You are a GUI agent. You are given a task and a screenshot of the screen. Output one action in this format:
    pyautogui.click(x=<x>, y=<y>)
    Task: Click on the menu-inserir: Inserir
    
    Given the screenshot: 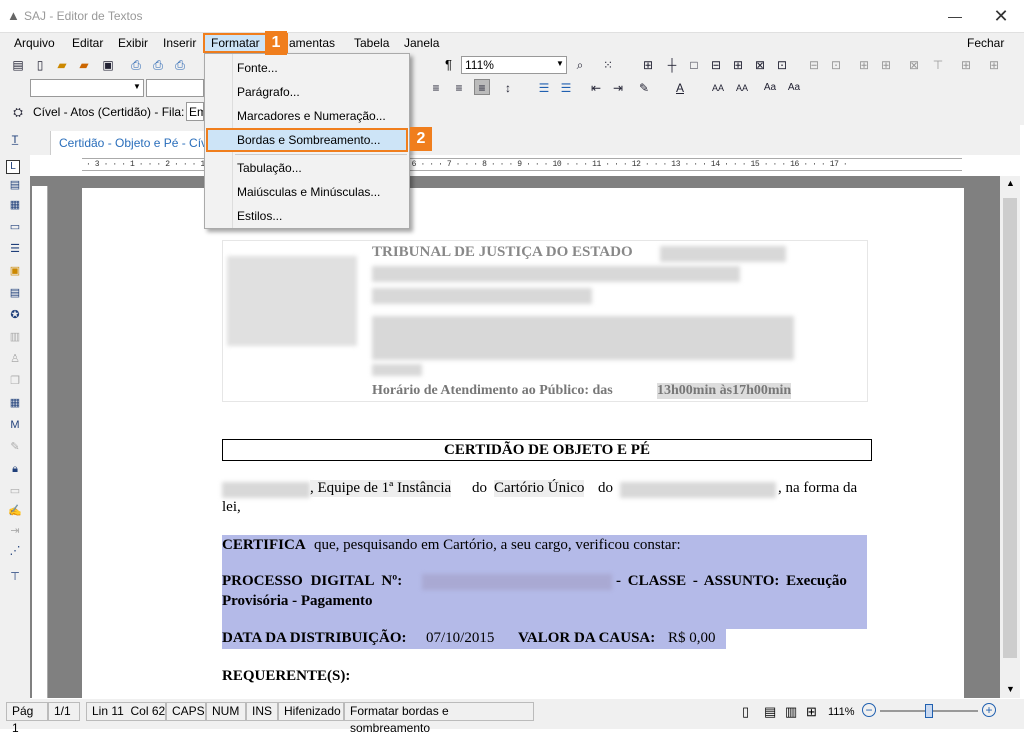 What is the action you would take?
    pyautogui.click(x=179, y=43)
    